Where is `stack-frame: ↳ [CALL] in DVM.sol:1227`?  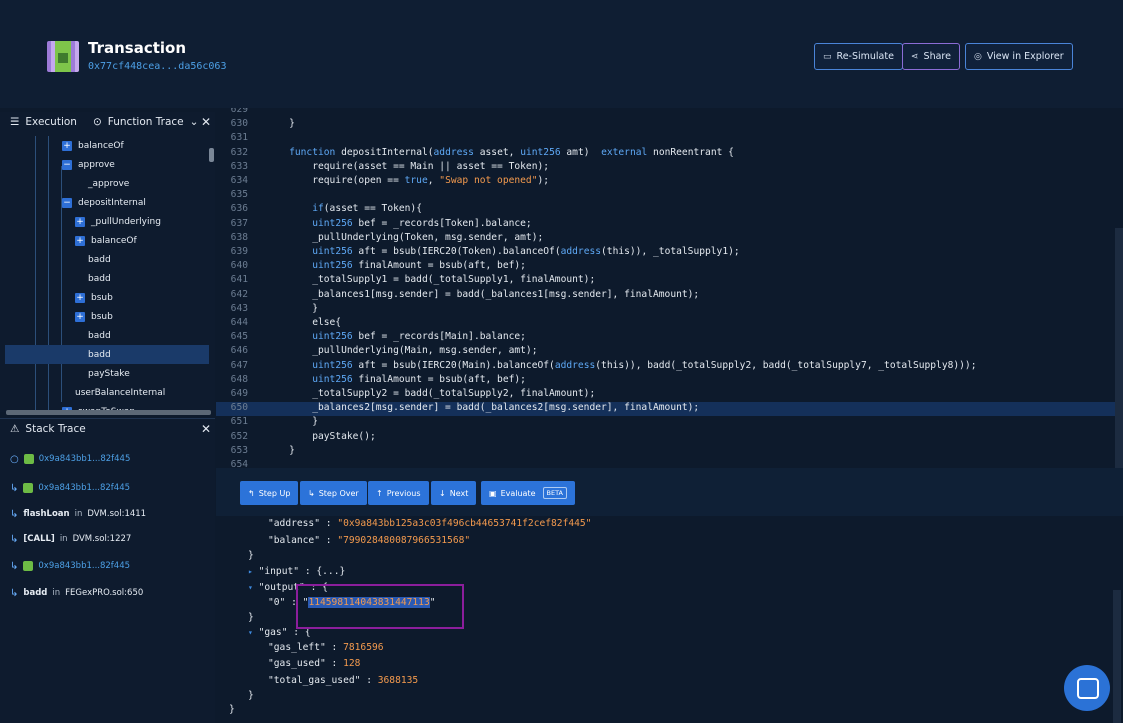
stack-frame: ↳ [CALL] in DVM.sol:1227 is located at coordinates (70, 539).